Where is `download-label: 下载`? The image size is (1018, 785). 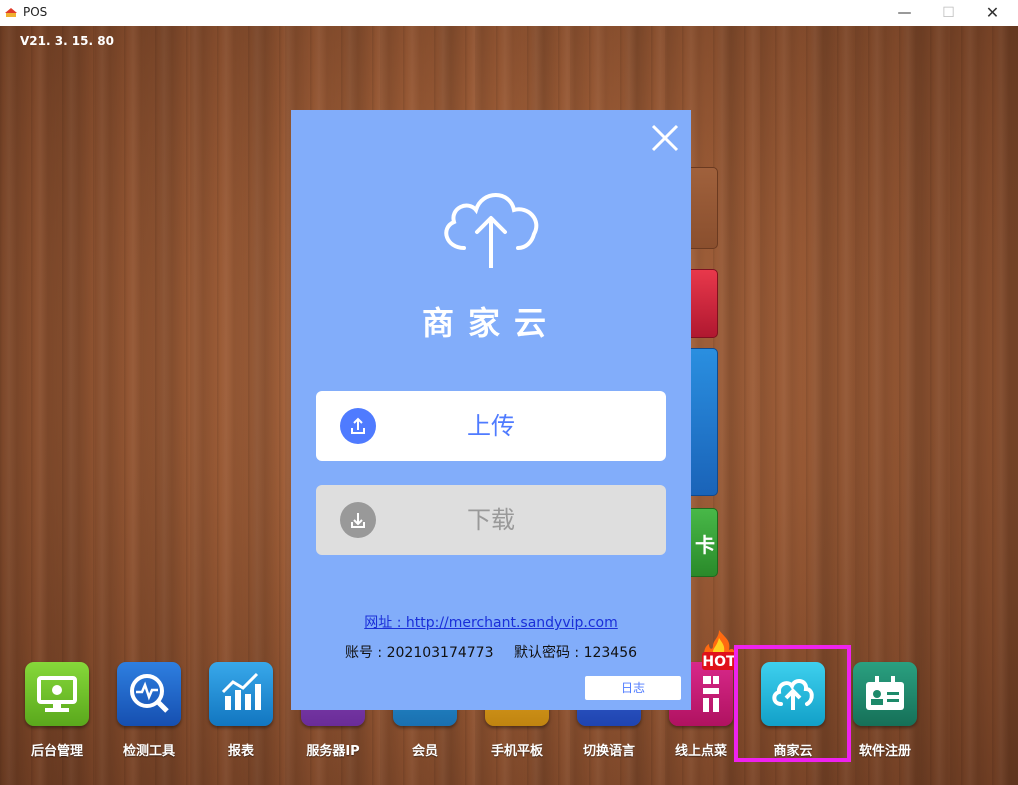 download-label: 下载 is located at coordinates (491, 520).